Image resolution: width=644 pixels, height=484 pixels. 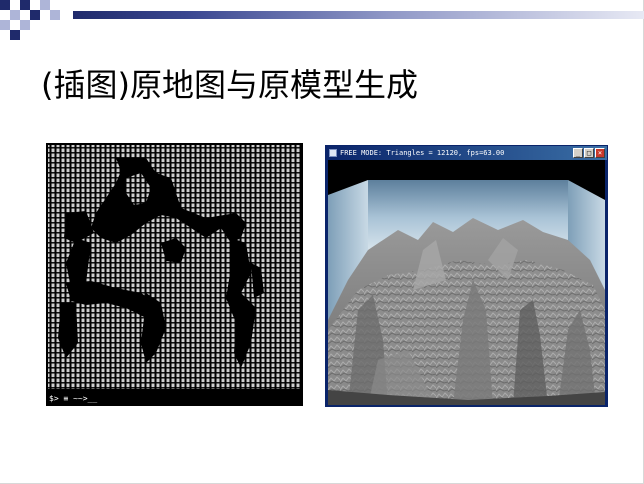 What do you see at coordinates (73, 398) in the screenshot?
I see `map-caption-text: $> ≡ ~~>__` at bounding box center [73, 398].